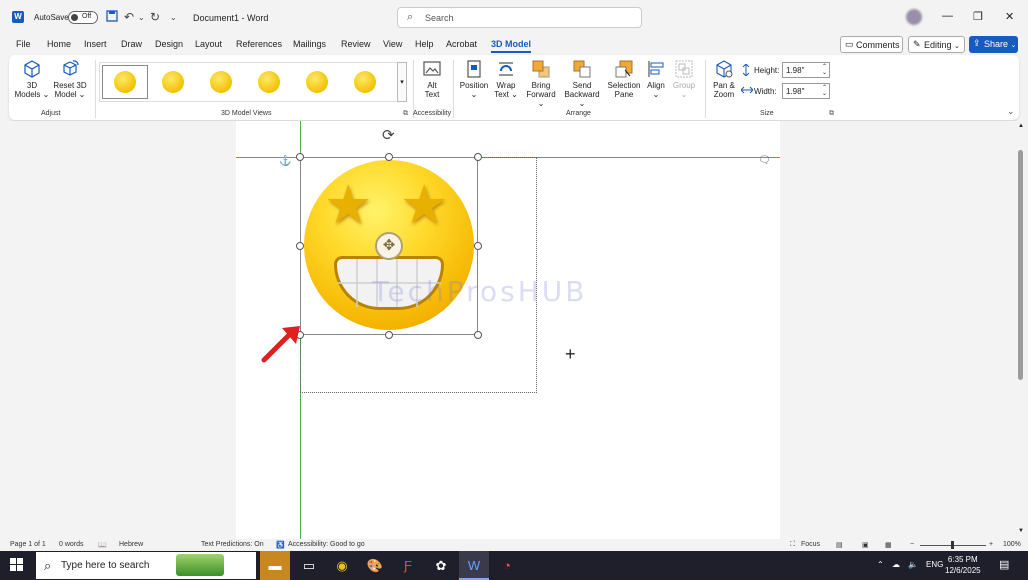  What do you see at coordinates (724, 79) in the screenshot?
I see `pan-zoom-button: Pan & Zoom` at bounding box center [724, 79].